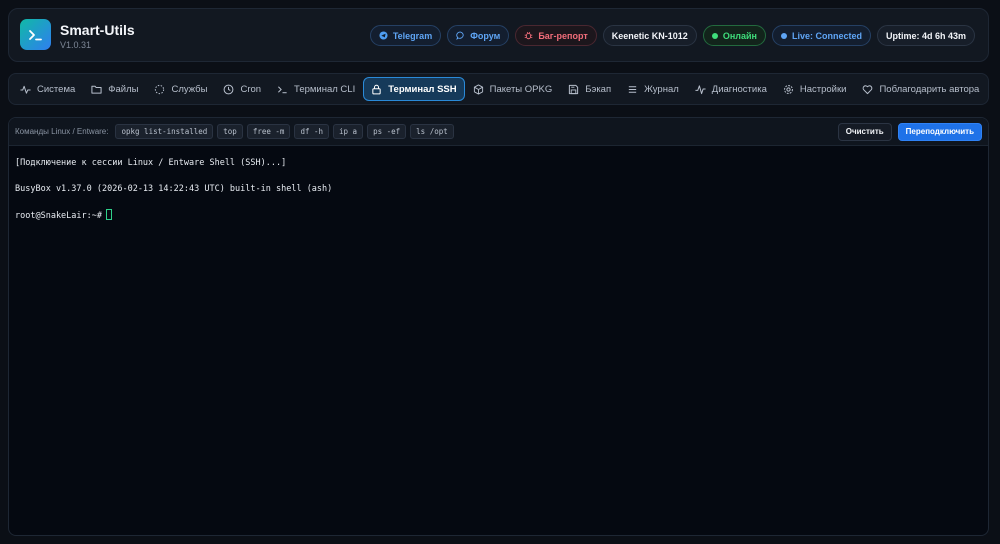 This screenshot has height=544, width=1000. What do you see at coordinates (826, 35) in the screenshot?
I see `live-status-label: Live: Connected` at bounding box center [826, 35].